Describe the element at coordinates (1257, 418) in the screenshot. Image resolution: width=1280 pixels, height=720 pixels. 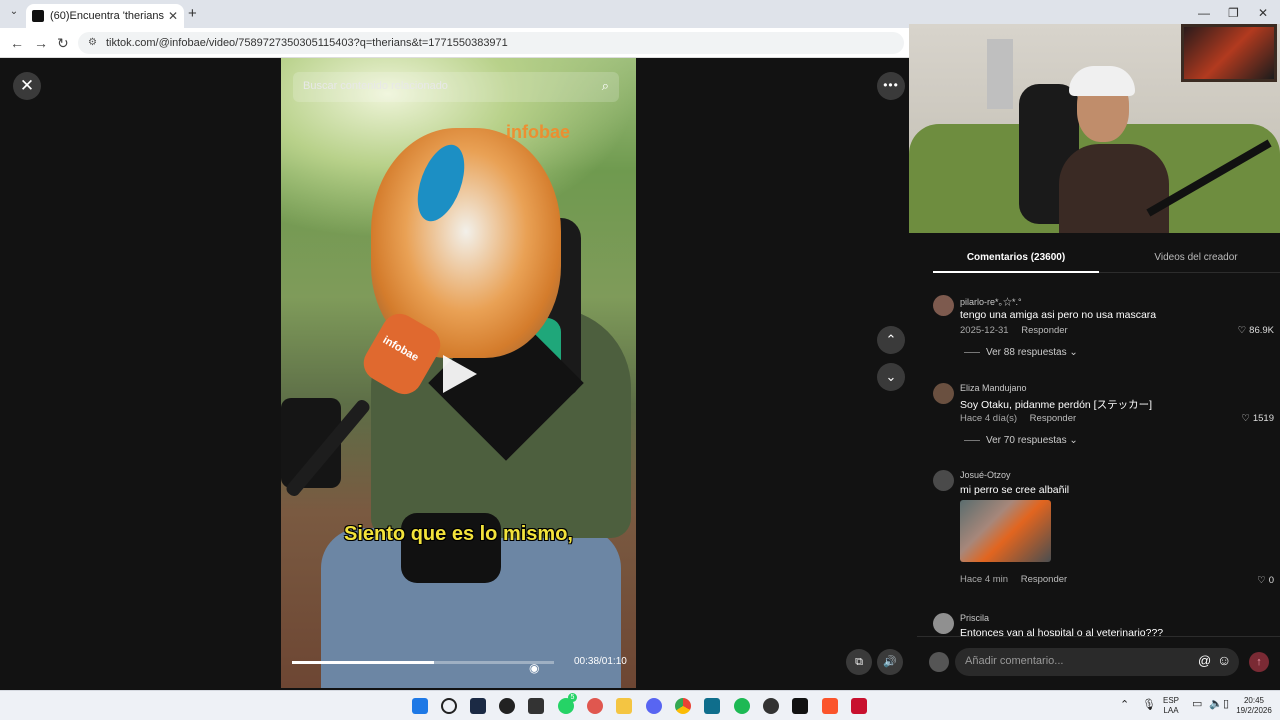
I see `like-button: ♡ 1519` at that location.